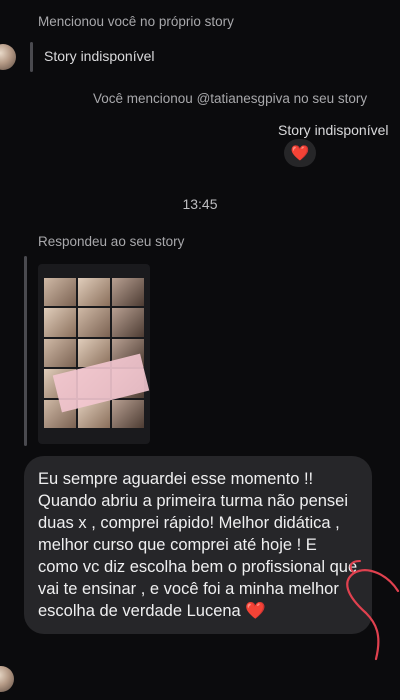  I want to click on heart-icon: ❤️, so click(300, 153).